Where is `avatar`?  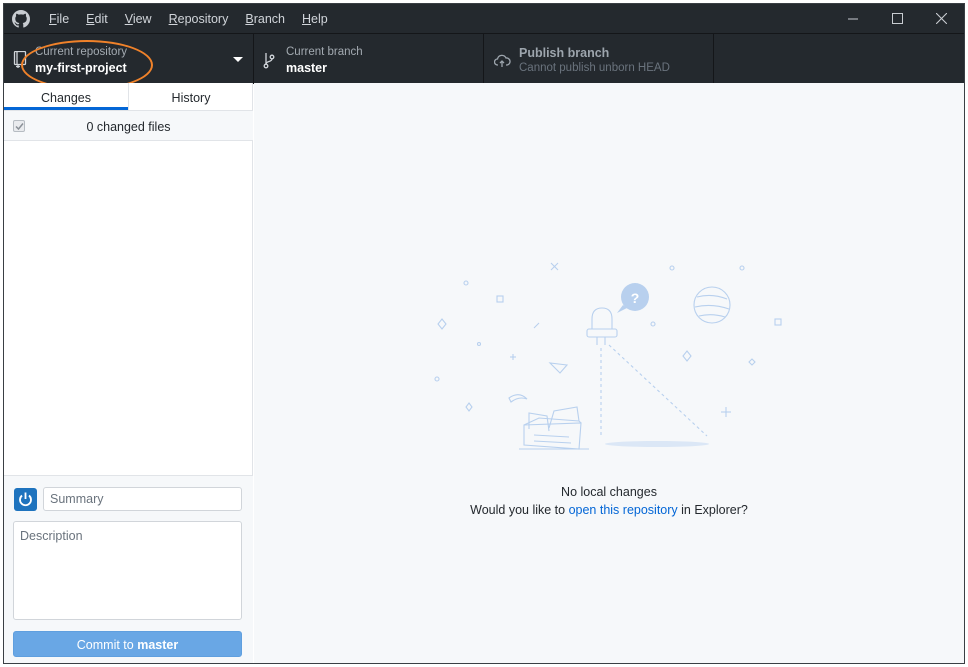
avatar is located at coordinates (25, 499).